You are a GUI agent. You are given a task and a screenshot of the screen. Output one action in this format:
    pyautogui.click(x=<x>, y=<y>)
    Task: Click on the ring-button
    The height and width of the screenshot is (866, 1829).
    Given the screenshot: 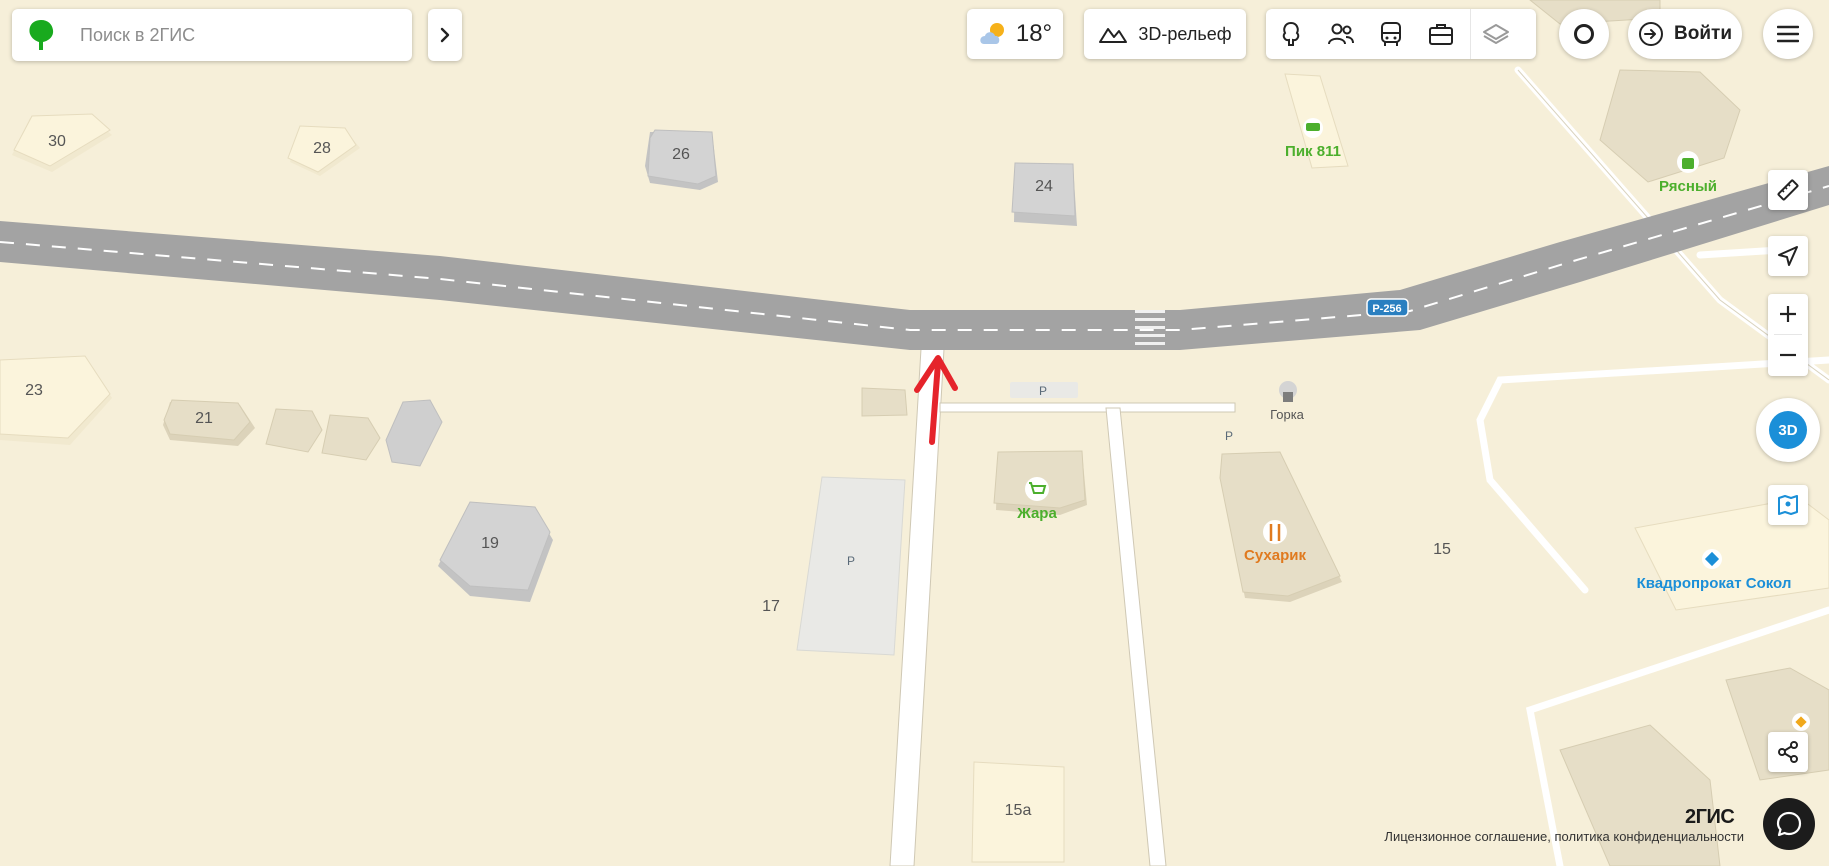 What is the action you would take?
    pyautogui.click(x=1584, y=34)
    